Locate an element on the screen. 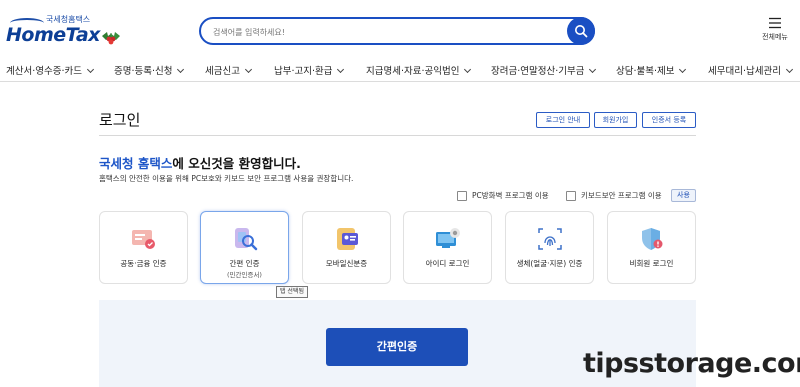 The image size is (800, 387). nav-item-payment: 납부·고지·환급 is located at coordinates (309, 70).